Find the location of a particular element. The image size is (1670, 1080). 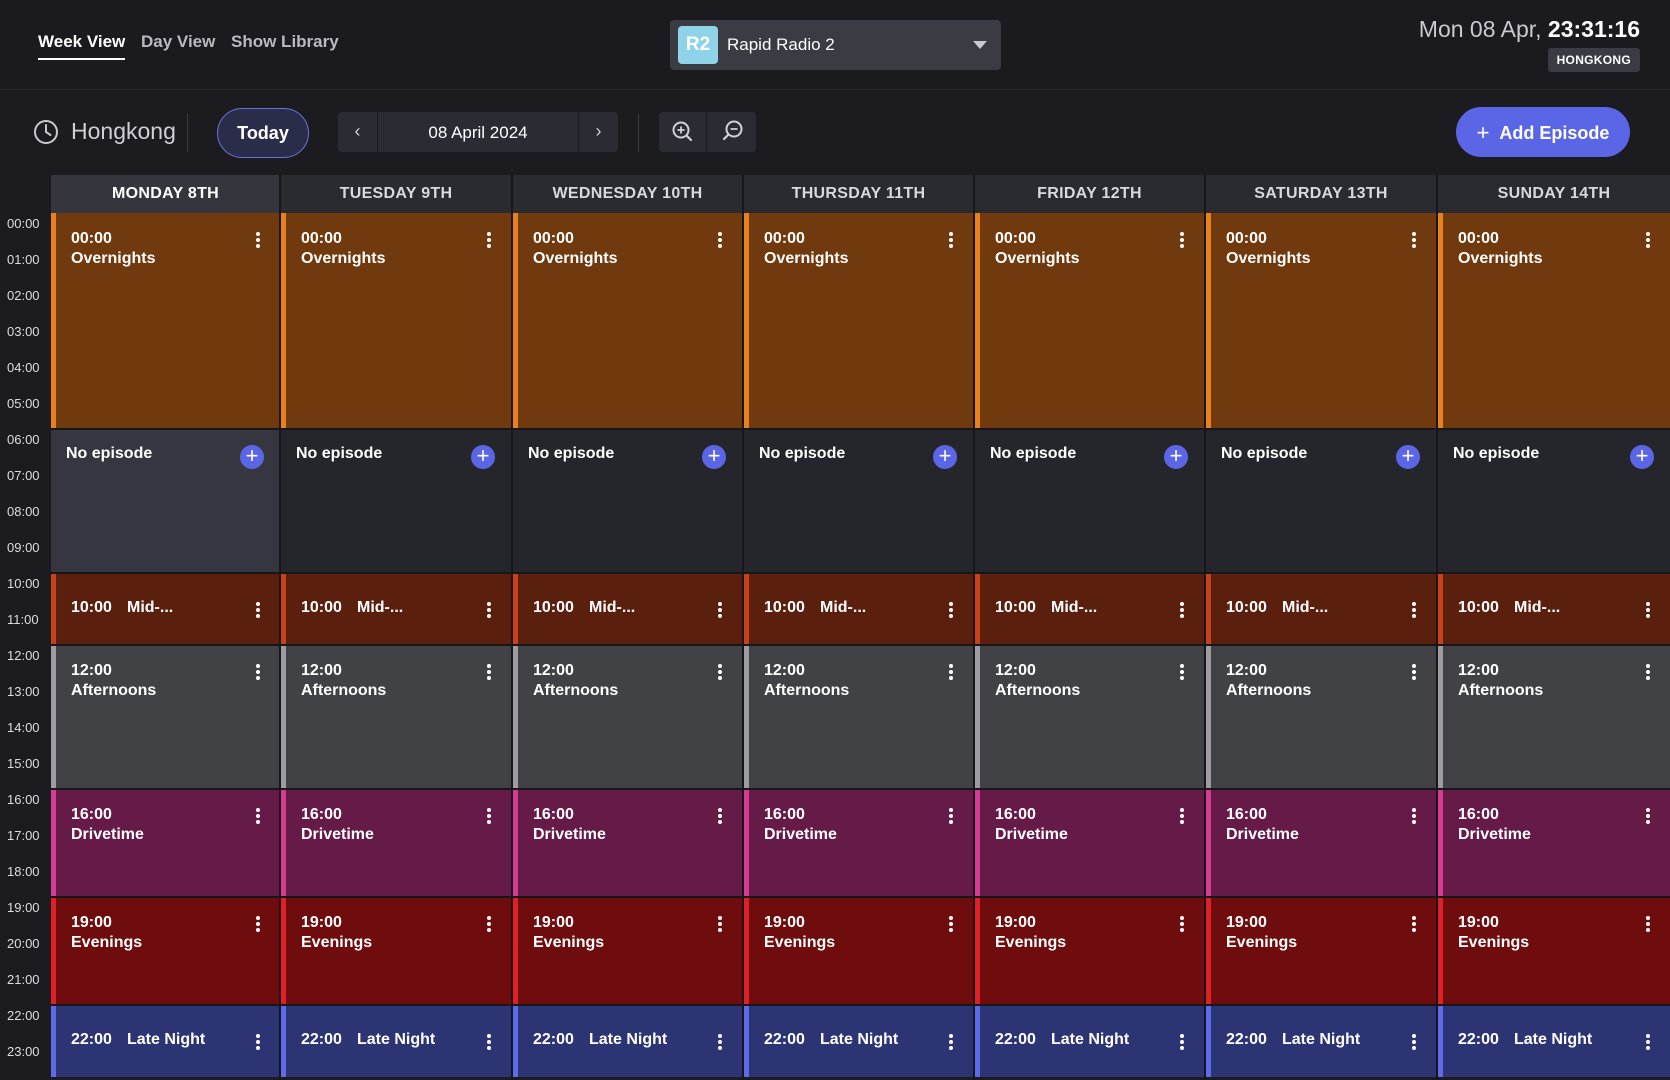

chevron-right-icon: › is located at coordinates (598, 132).